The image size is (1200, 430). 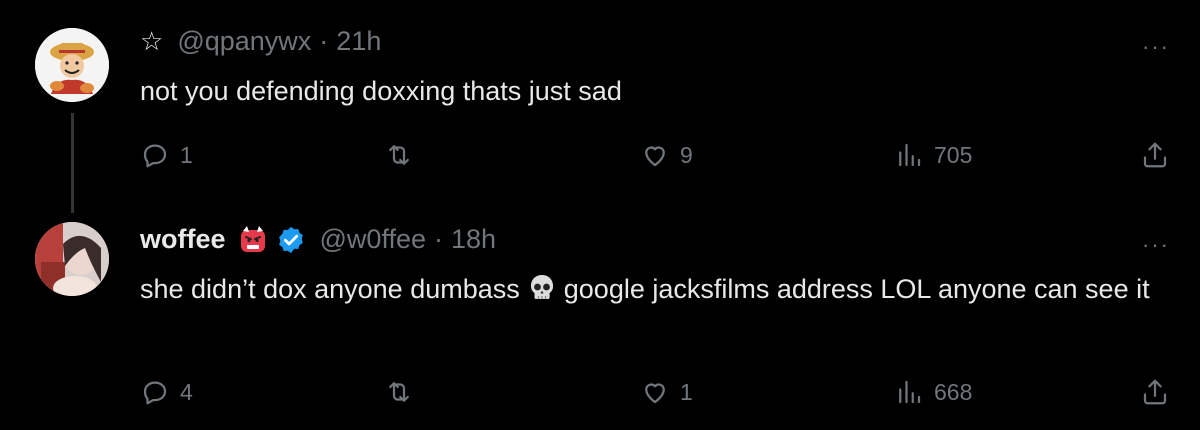 I want to click on skull-emoji-icon, so click(x=542, y=288).